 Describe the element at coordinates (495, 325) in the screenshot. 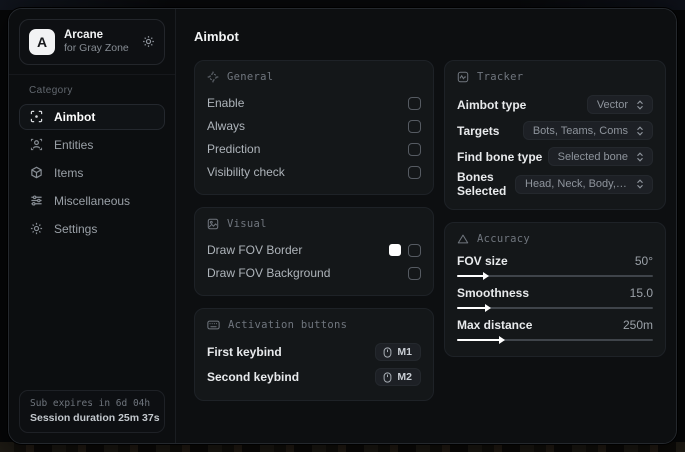

I see `setting-label: Max distance` at that location.